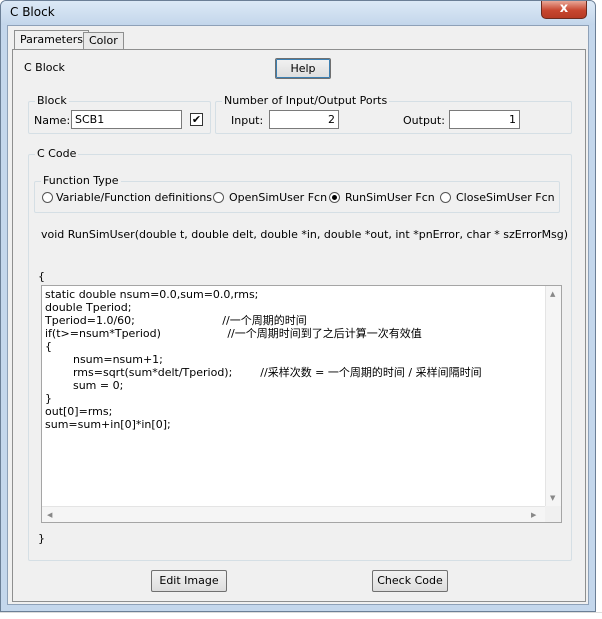 This screenshot has width=602, height=619. I want to click on block-group: Block Name: SCB1 ✔, so click(119, 114).